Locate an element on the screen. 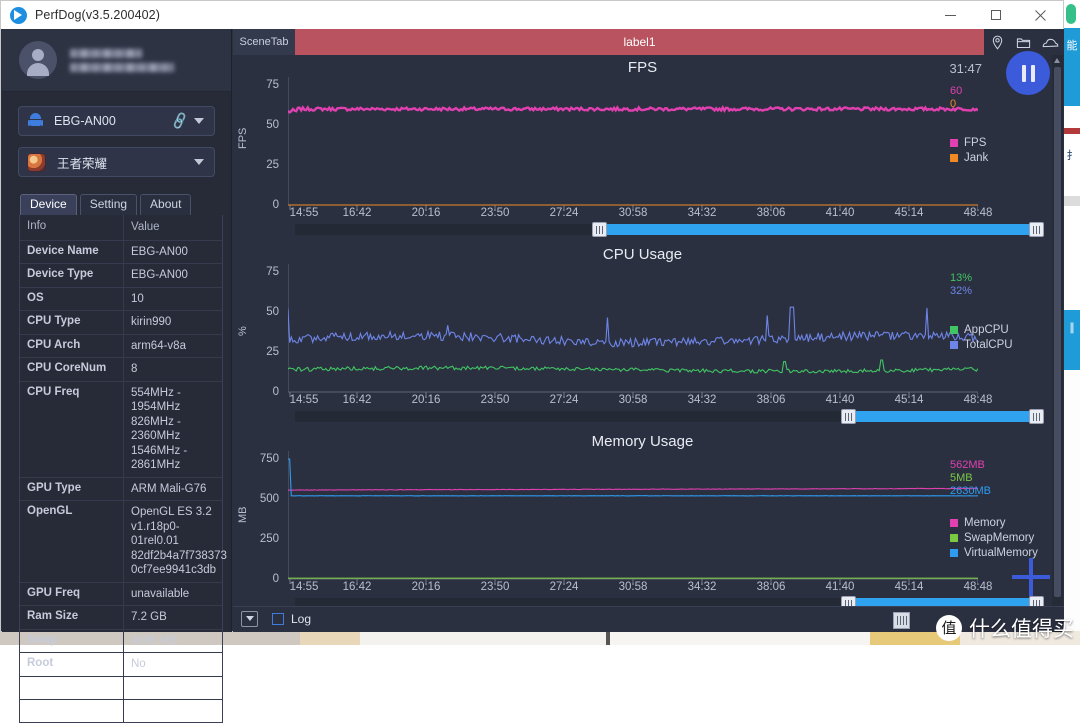 The image size is (1080, 723). y-axis: 0 25 50 75 FPS is located at coordinates (260, 144).